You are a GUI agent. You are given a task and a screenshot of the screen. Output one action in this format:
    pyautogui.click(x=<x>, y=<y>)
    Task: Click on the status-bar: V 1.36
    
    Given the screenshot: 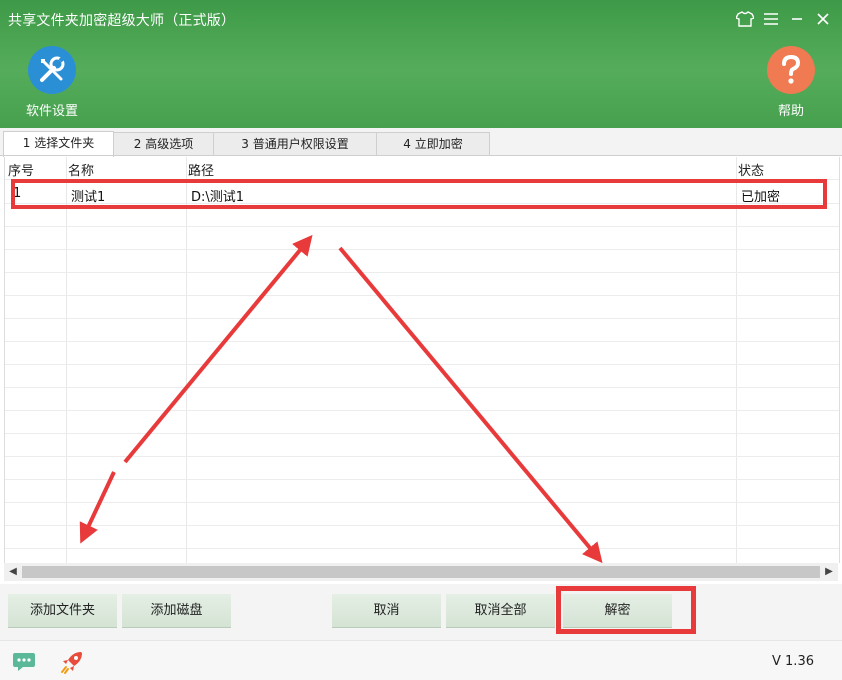 What is the action you would take?
    pyautogui.click(x=421, y=660)
    